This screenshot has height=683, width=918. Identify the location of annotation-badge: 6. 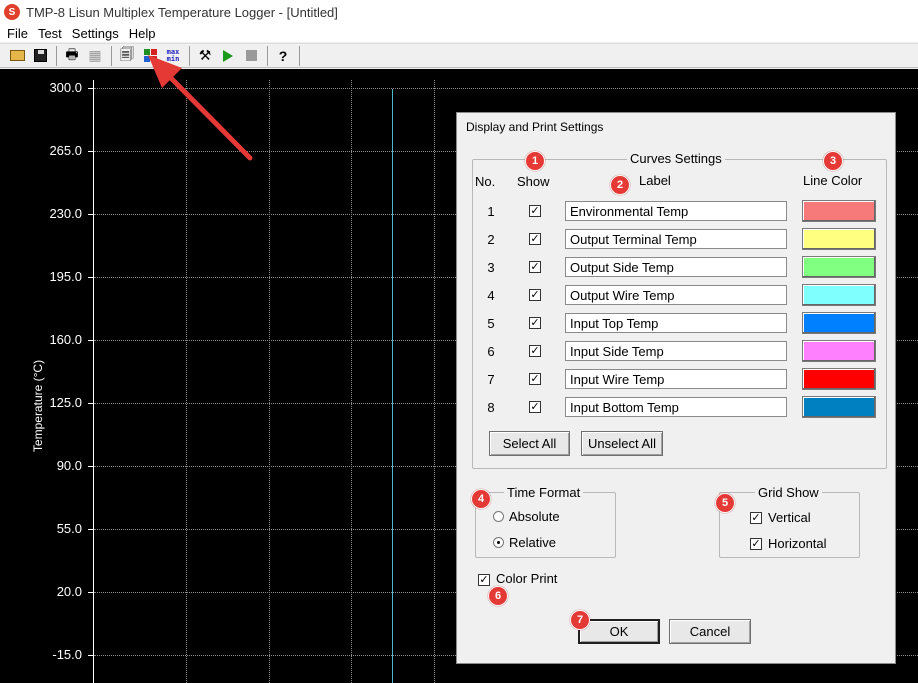
(498, 596).